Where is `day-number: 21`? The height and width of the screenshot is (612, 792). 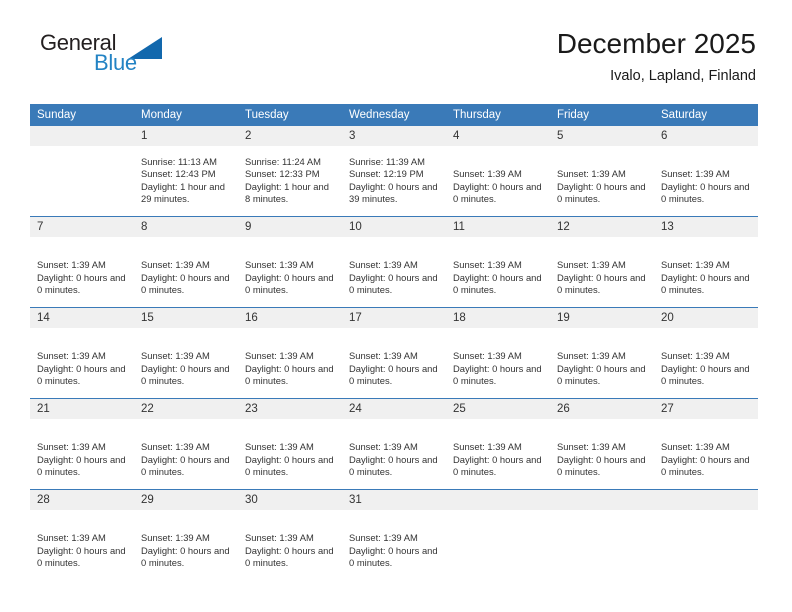
day-number: 21 is located at coordinates (82, 409).